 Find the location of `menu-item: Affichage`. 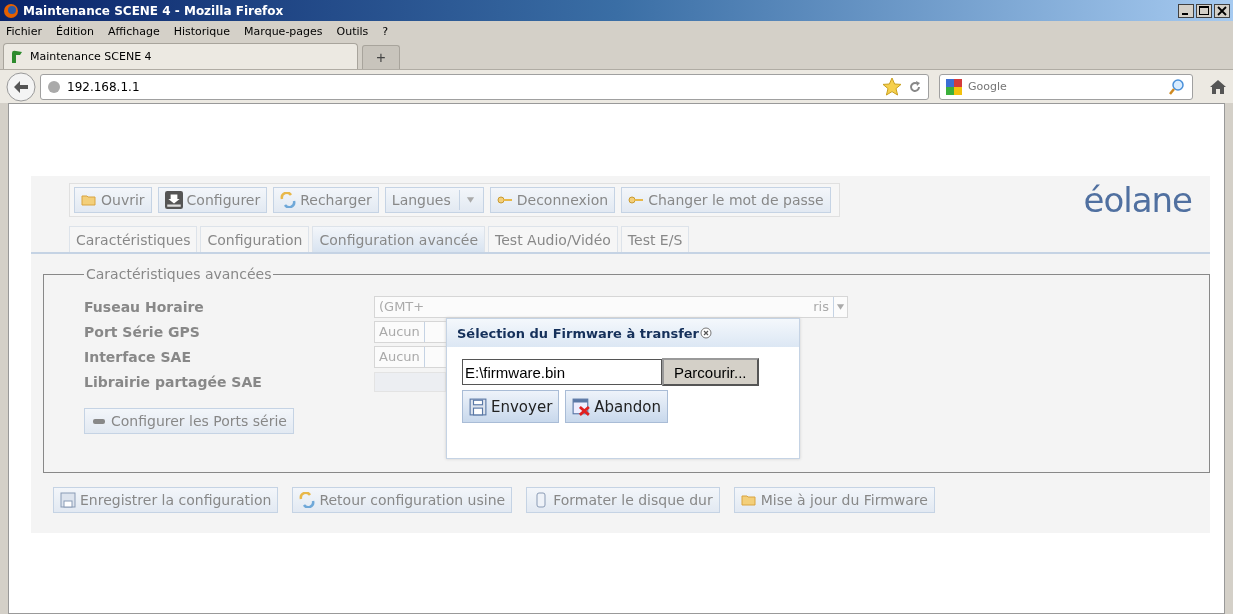

menu-item: Affichage is located at coordinates (134, 31).